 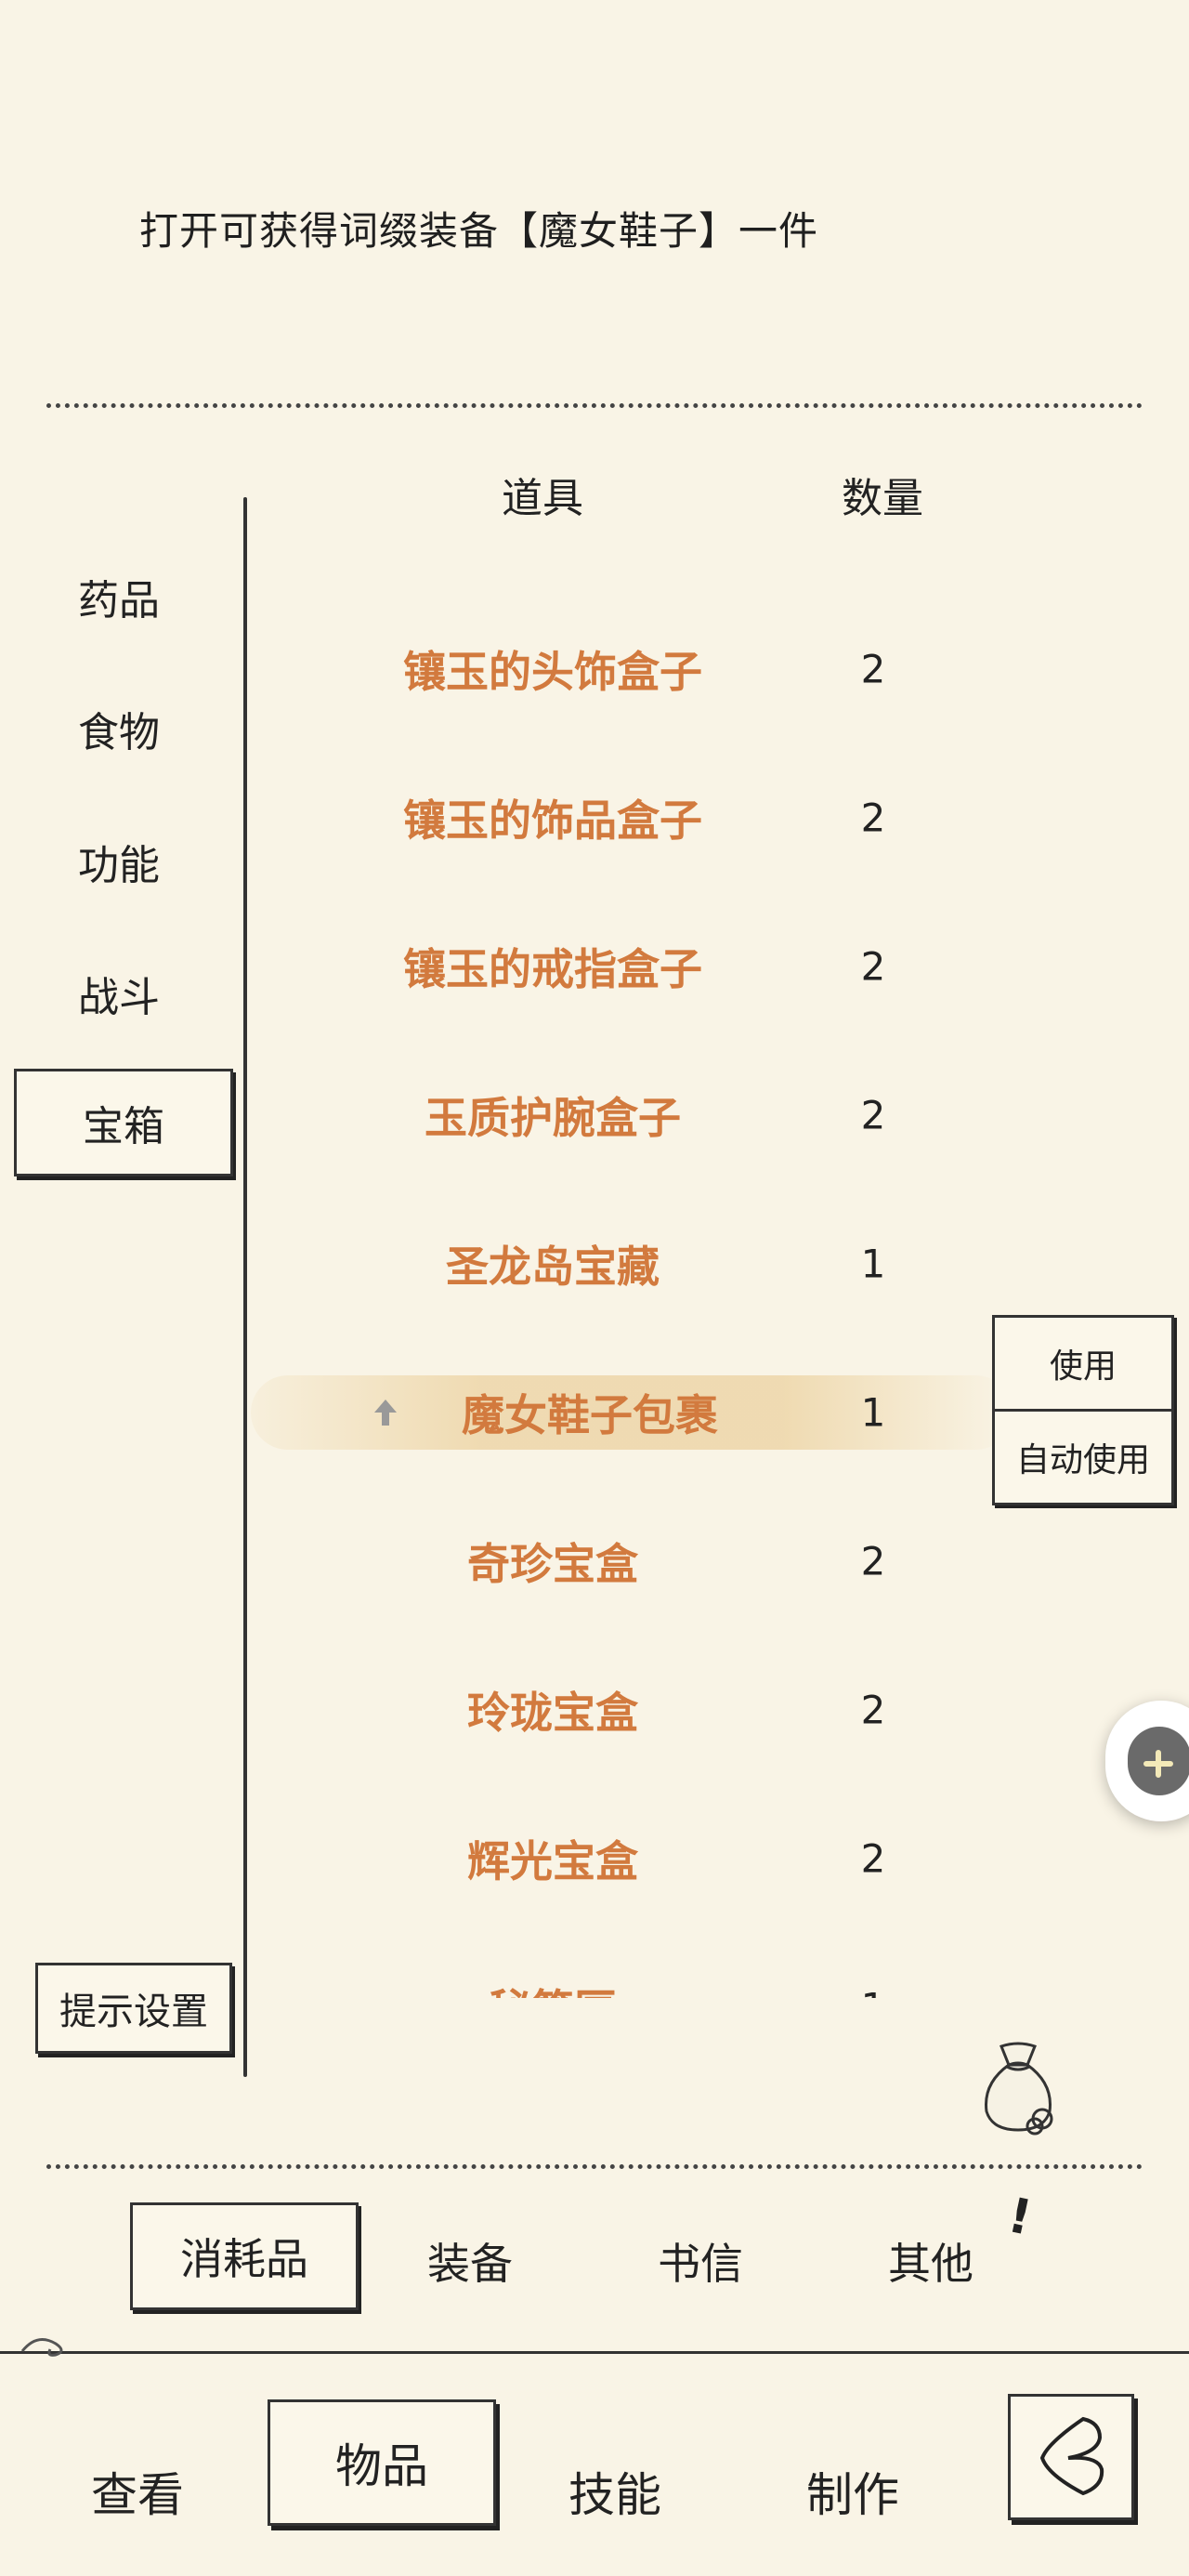 I want to click on list-item: 圣龙岛宝藏 1, so click(x=645, y=1263).